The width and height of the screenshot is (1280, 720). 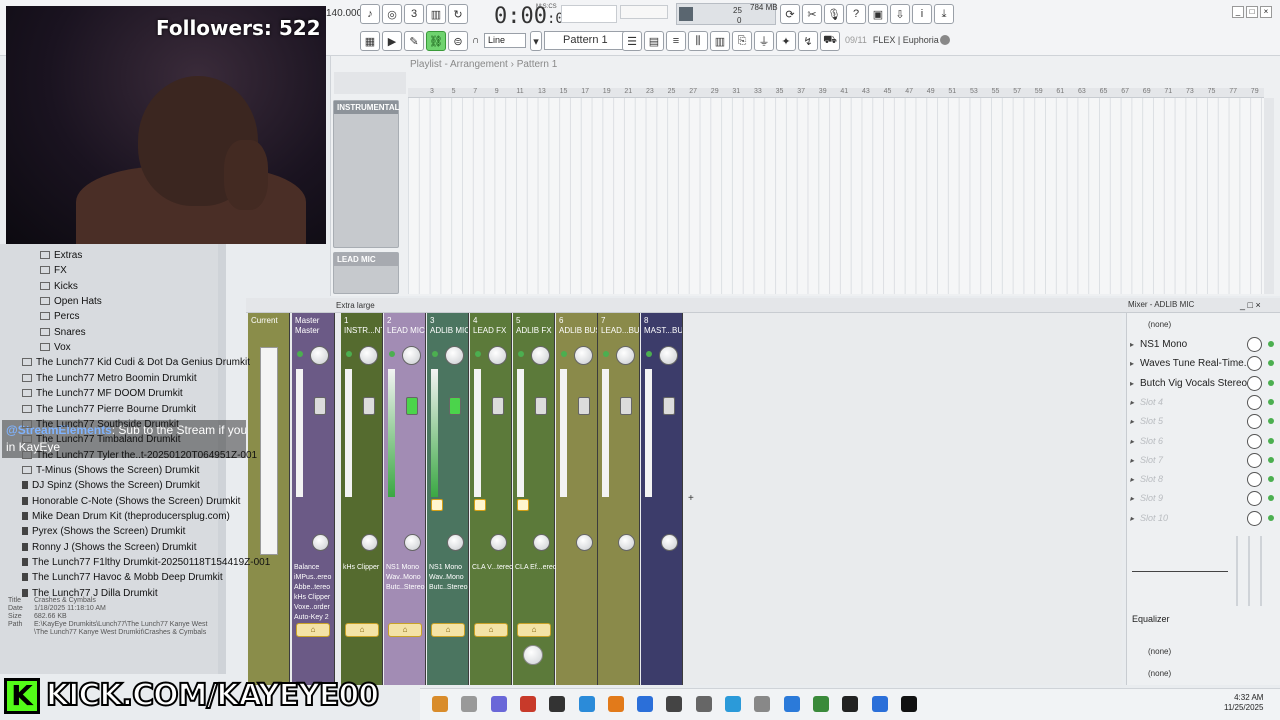 What do you see at coordinates (60, 316) in the screenshot?
I see `browser-folder: Percs` at bounding box center [60, 316].